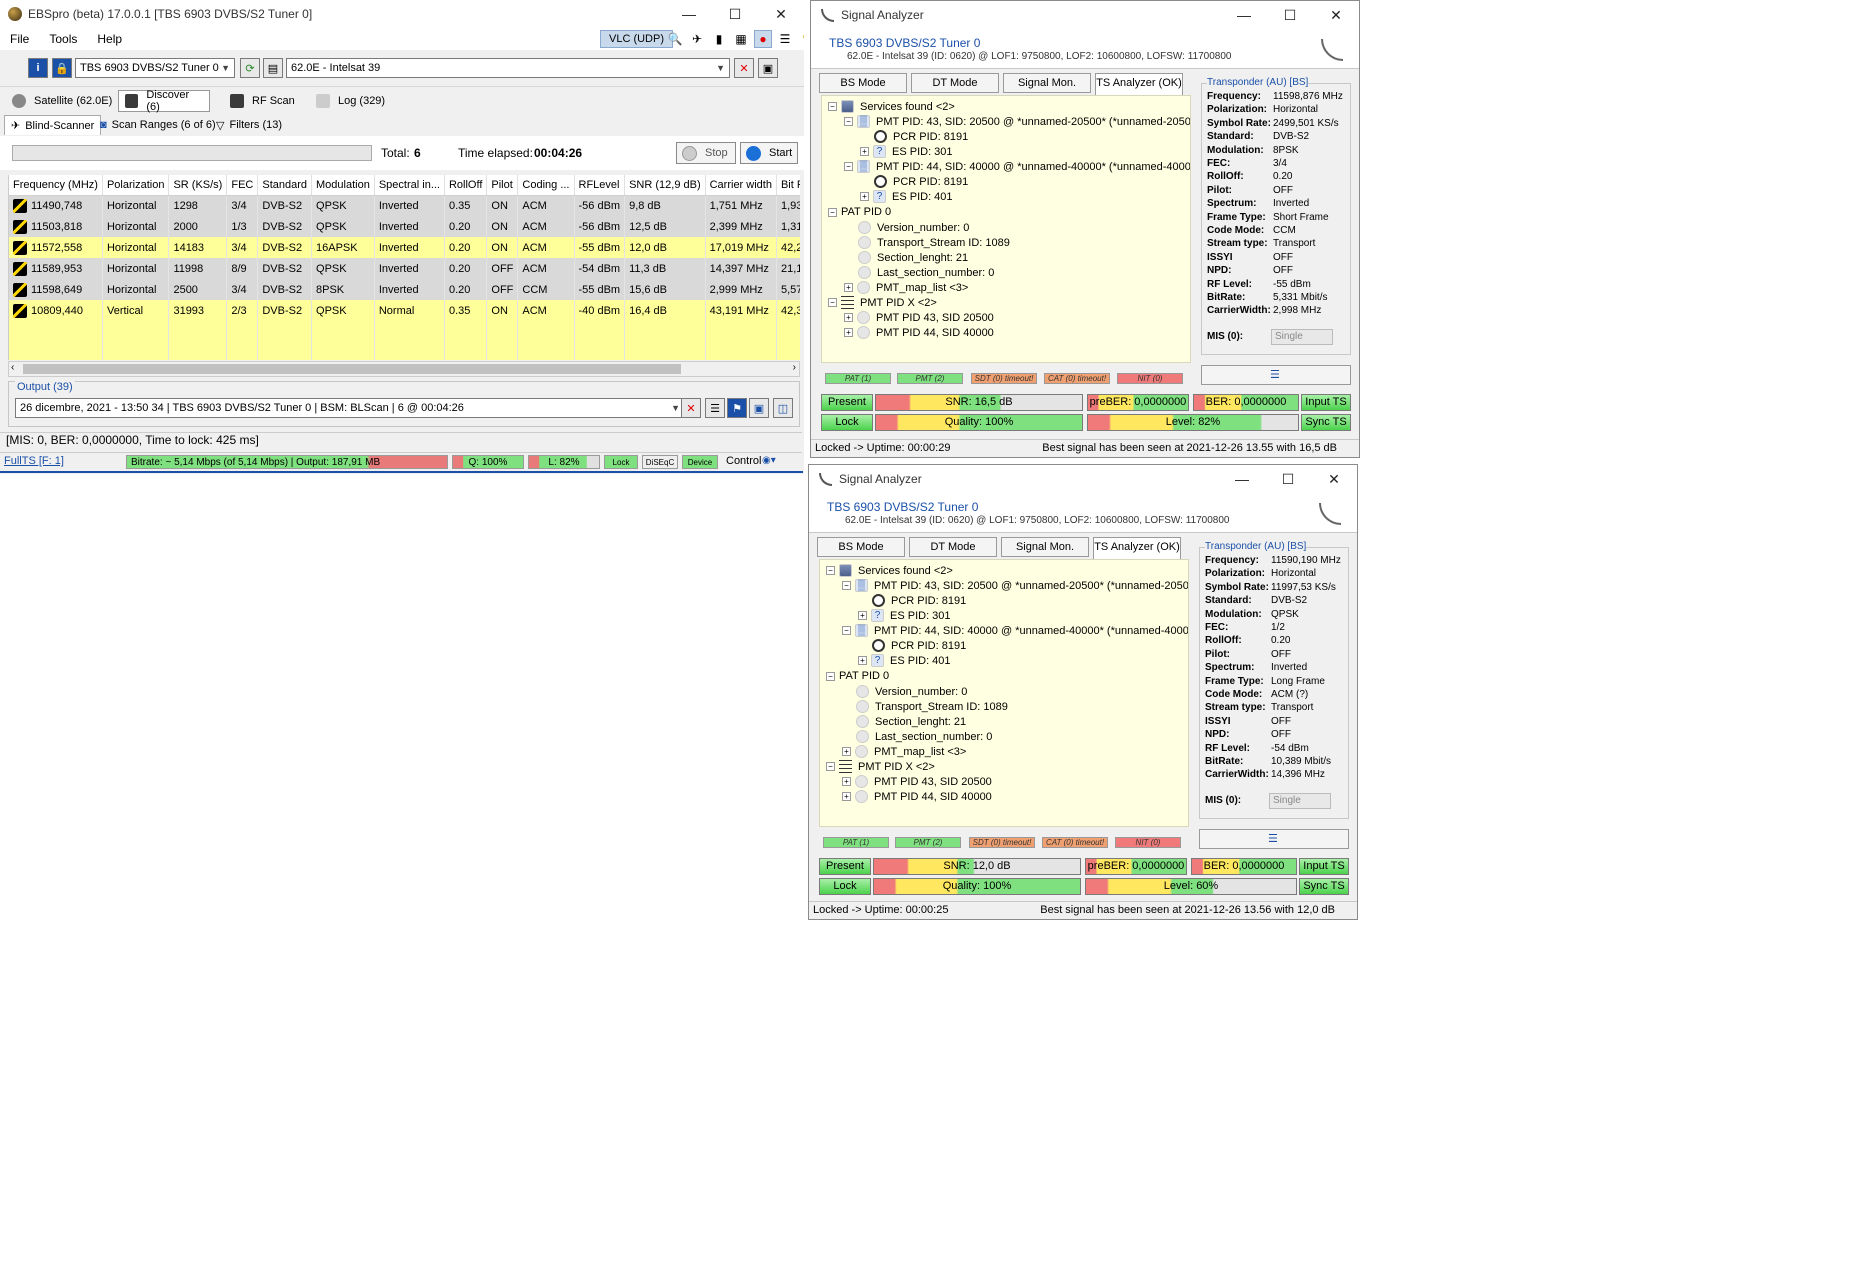 This screenshot has height=1284, width=1868. I want to click on col-sr: SR (KS/s), so click(198, 185).